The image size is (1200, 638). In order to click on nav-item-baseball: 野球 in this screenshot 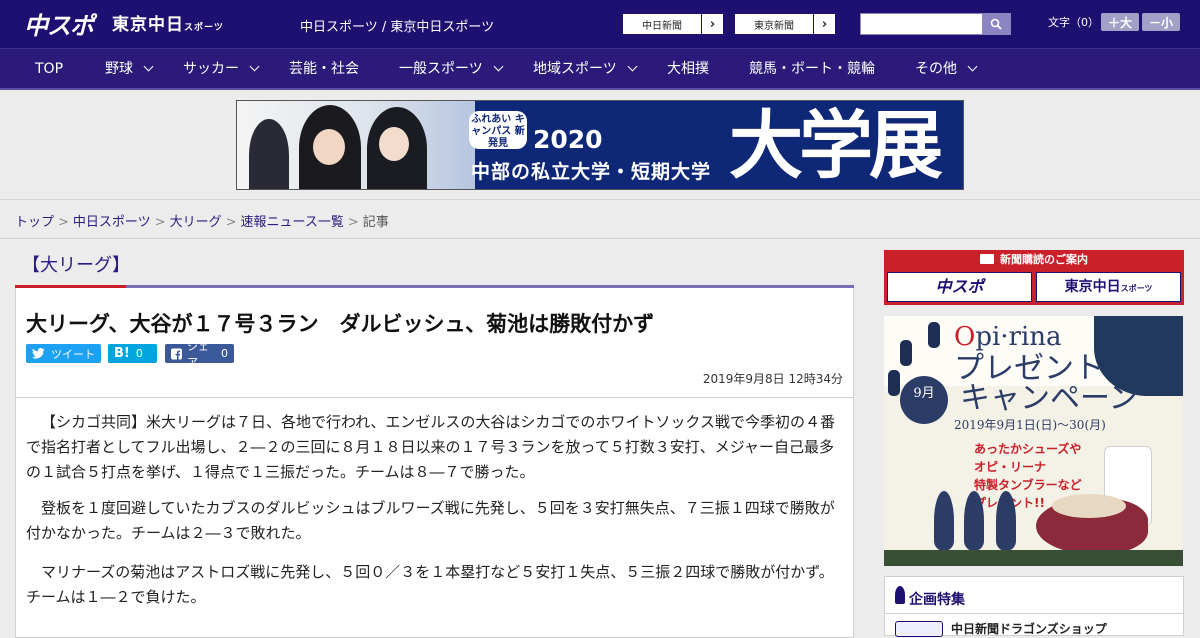, I will do `click(129, 69)`.